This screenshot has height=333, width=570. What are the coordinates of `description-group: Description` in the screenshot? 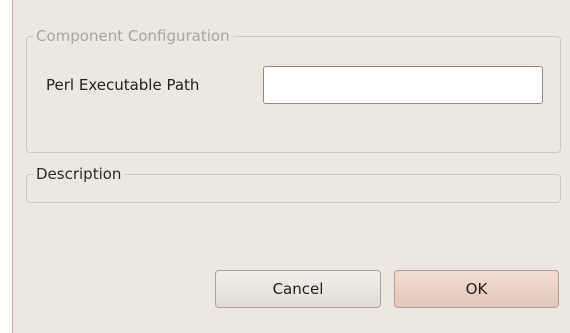 It's located at (293, 183).